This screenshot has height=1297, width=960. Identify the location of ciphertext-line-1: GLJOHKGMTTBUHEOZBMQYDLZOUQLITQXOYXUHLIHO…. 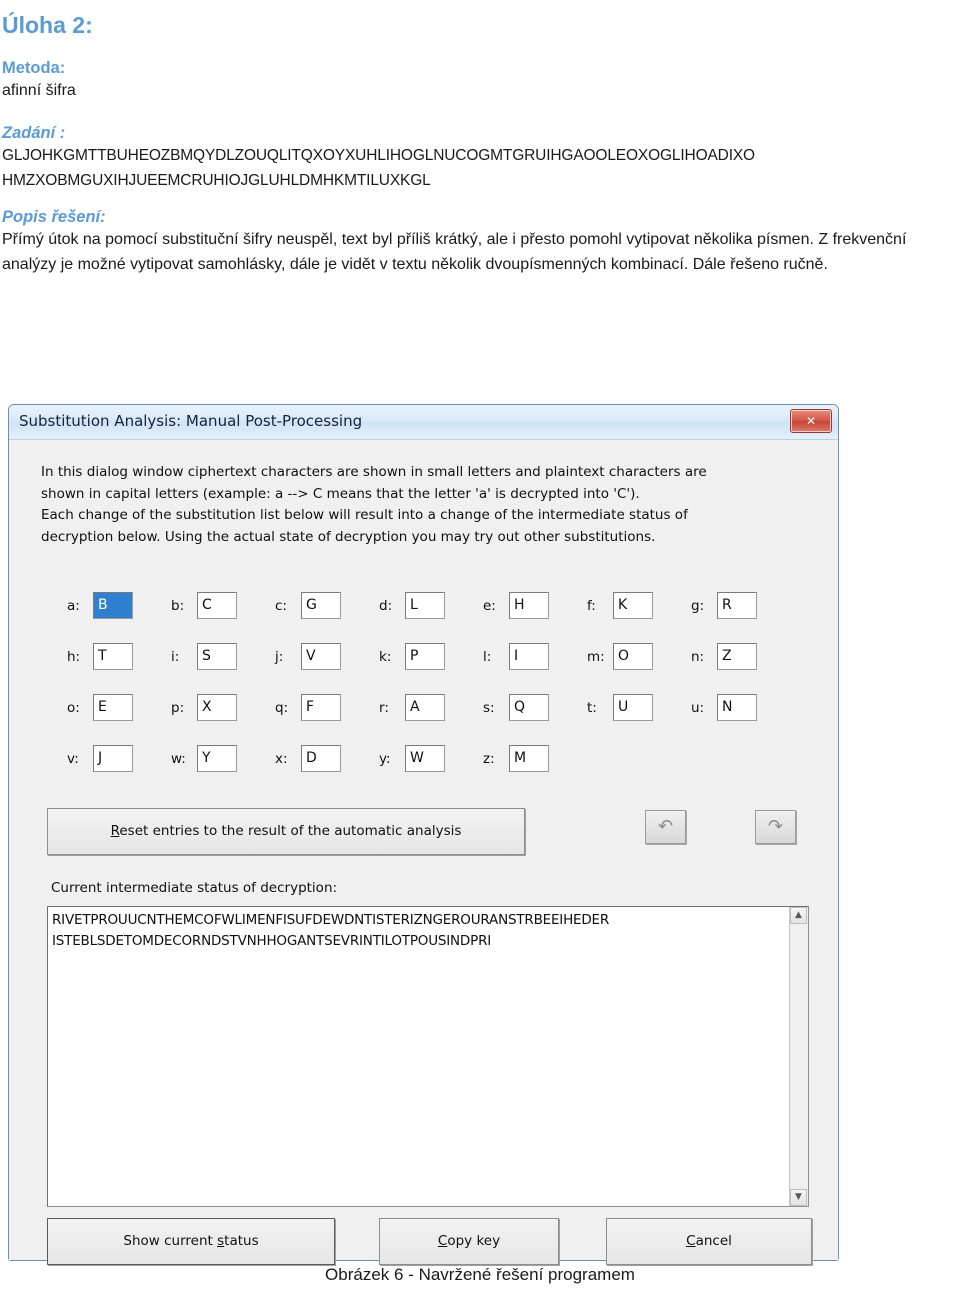
(378, 155).